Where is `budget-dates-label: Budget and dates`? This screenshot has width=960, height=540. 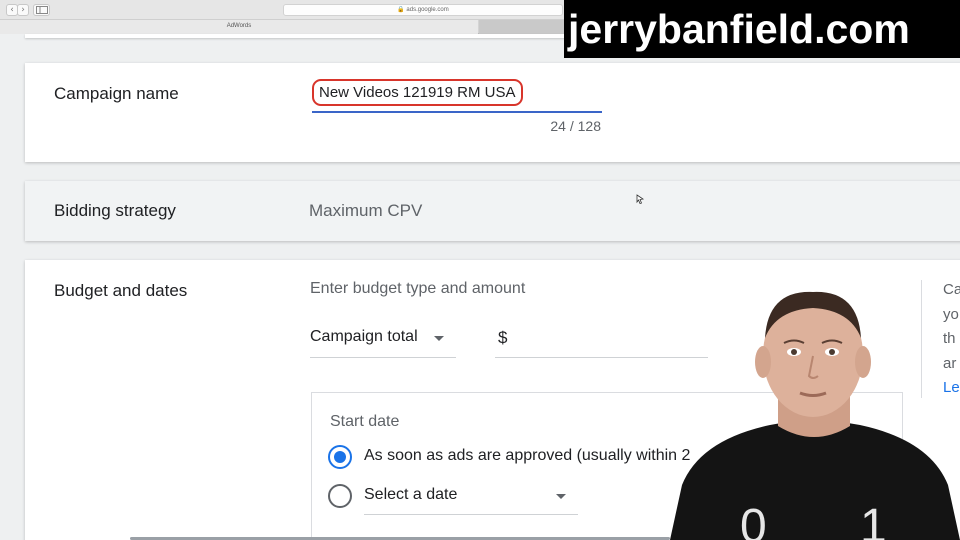
budget-dates-label: Budget and dates is located at coordinates (121, 290).